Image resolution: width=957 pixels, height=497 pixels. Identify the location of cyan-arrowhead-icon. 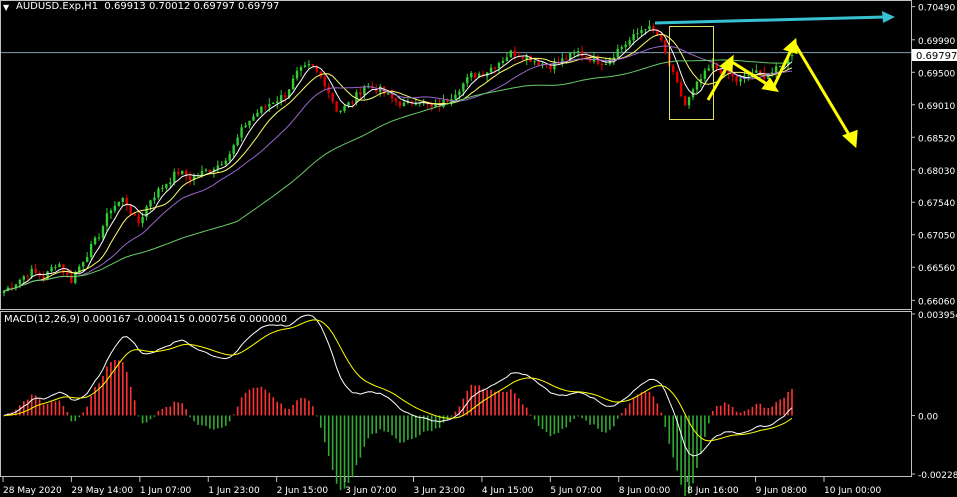
(888, 17).